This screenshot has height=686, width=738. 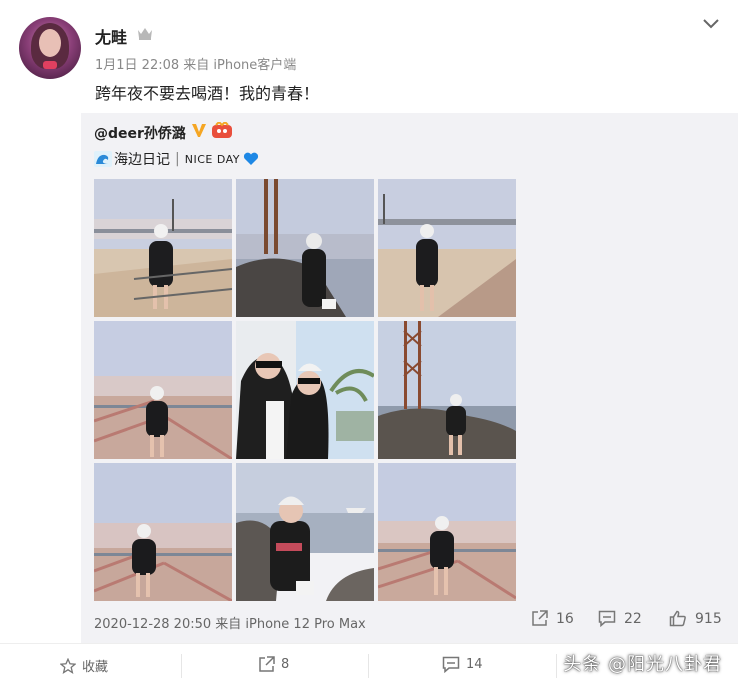 What do you see at coordinates (474, 664) in the screenshot?
I see `comment-action-count: 14` at bounding box center [474, 664].